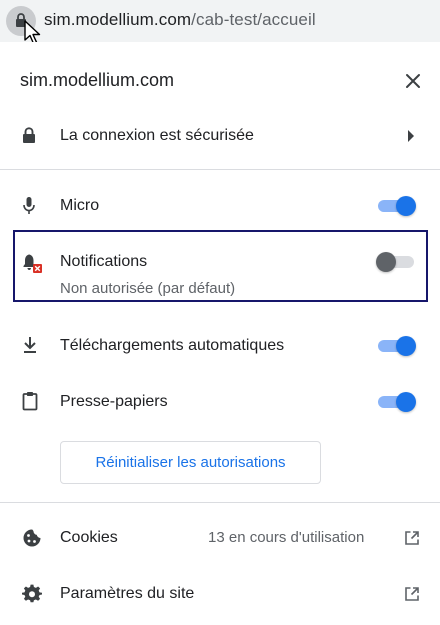  I want to click on url-text: sim.modellium.com/cab-test/accueil, so click(180, 20).